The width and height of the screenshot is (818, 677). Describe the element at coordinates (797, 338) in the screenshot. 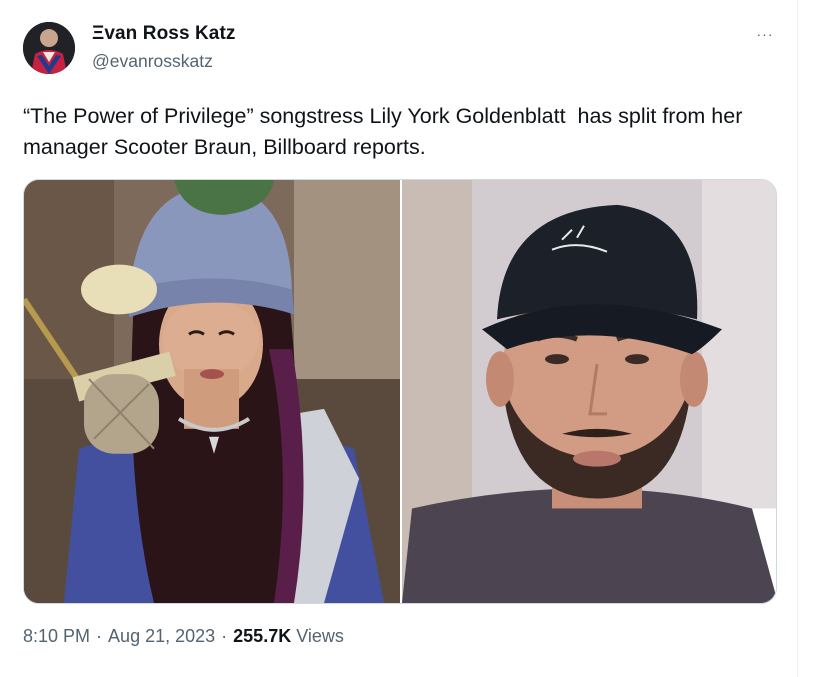

I see `timeline-border` at that location.